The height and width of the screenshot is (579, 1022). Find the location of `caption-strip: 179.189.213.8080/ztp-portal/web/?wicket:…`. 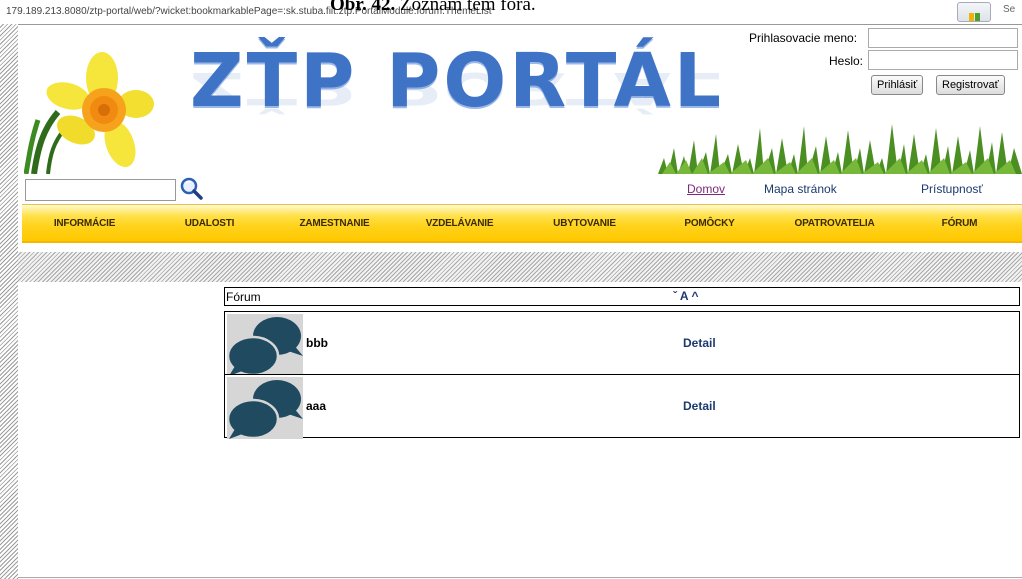

caption-strip: 179.189.213.8080/ztp-portal/web/?wicket:… is located at coordinates (511, 11).